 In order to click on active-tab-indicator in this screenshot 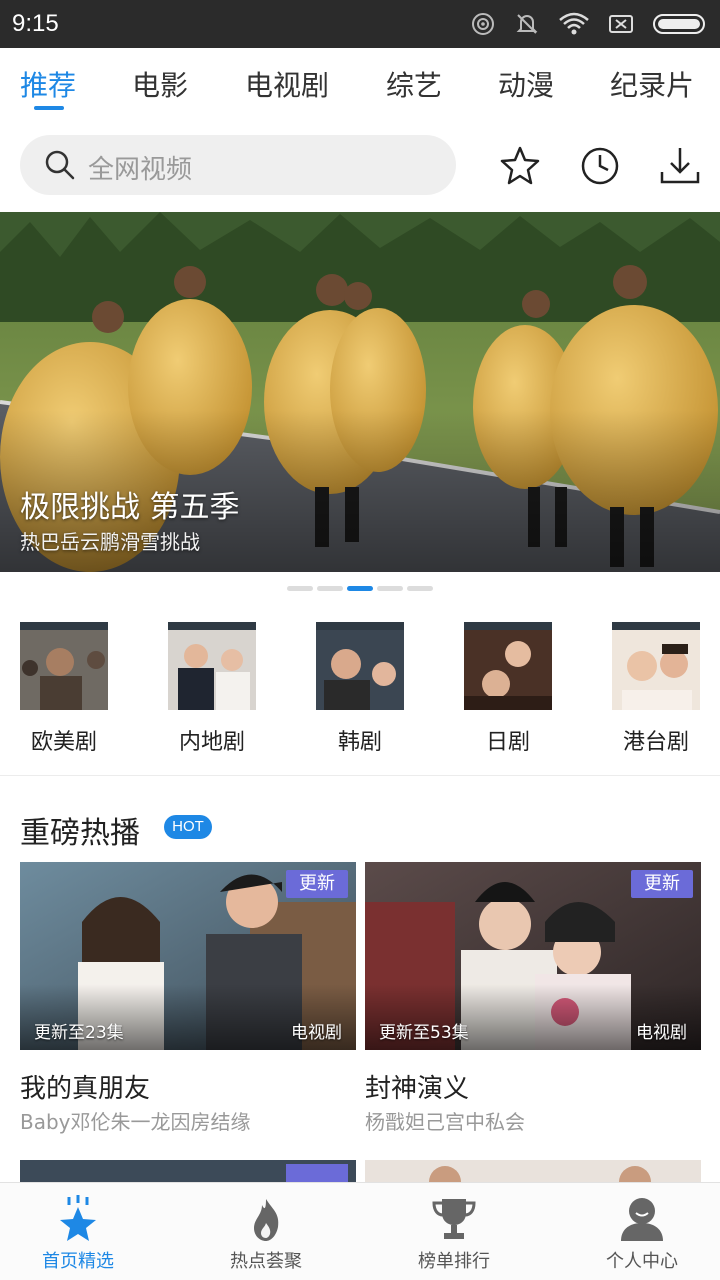, I will do `click(49, 108)`.